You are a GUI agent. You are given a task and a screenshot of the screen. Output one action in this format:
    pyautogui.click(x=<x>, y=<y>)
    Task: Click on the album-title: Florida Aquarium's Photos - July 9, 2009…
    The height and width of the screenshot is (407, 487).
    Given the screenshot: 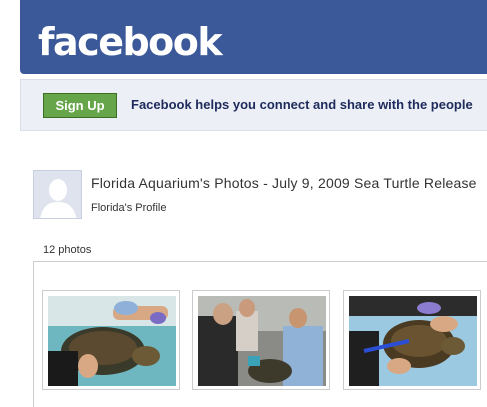 What is the action you would take?
    pyautogui.click(x=284, y=183)
    